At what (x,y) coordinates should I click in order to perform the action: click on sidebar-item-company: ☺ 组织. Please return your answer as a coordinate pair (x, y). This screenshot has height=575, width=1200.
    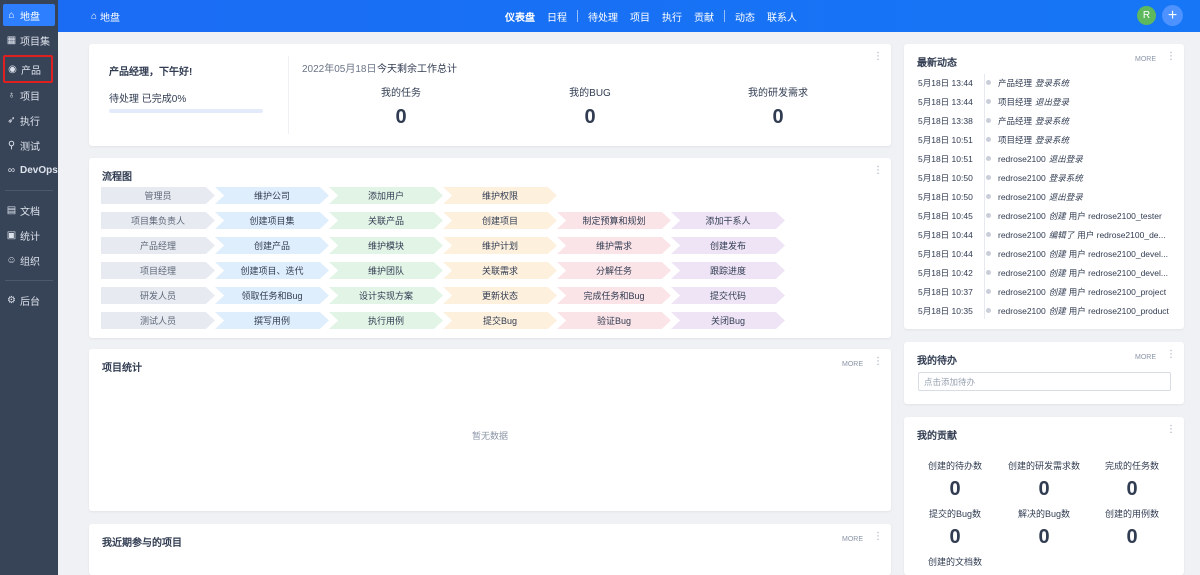
    Looking at the image, I should click on (29, 260).